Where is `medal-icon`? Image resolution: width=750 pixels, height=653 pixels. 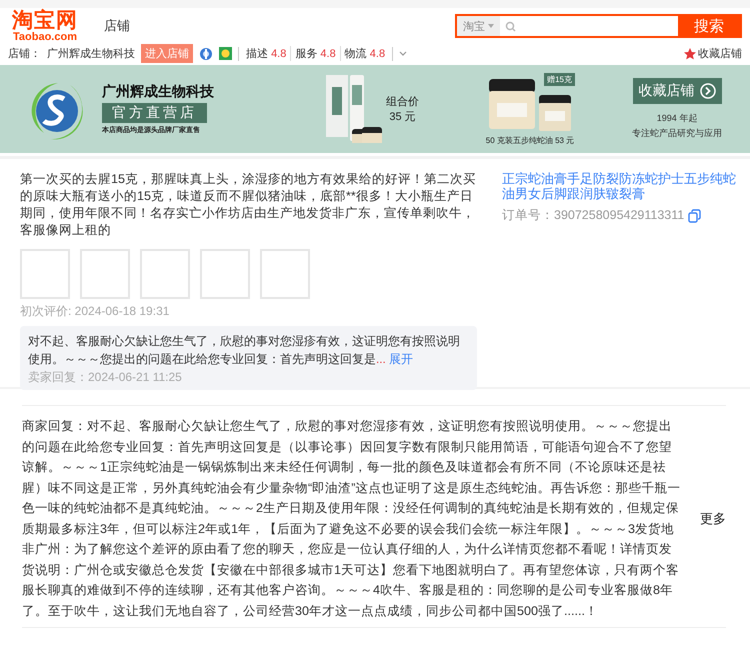 medal-icon is located at coordinates (225, 53).